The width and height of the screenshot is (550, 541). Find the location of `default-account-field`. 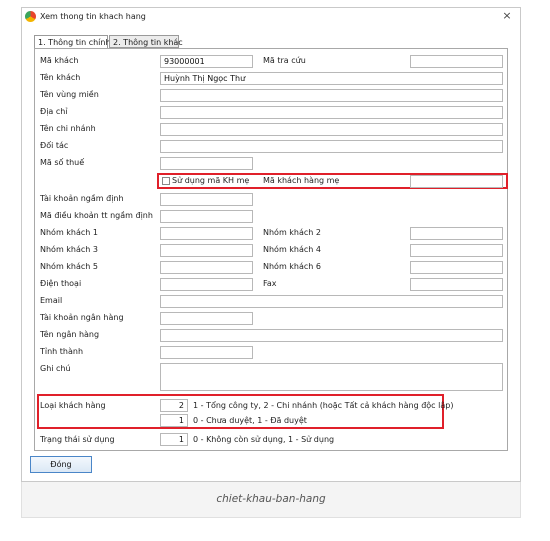

default-account-field is located at coordinates (206, 199).